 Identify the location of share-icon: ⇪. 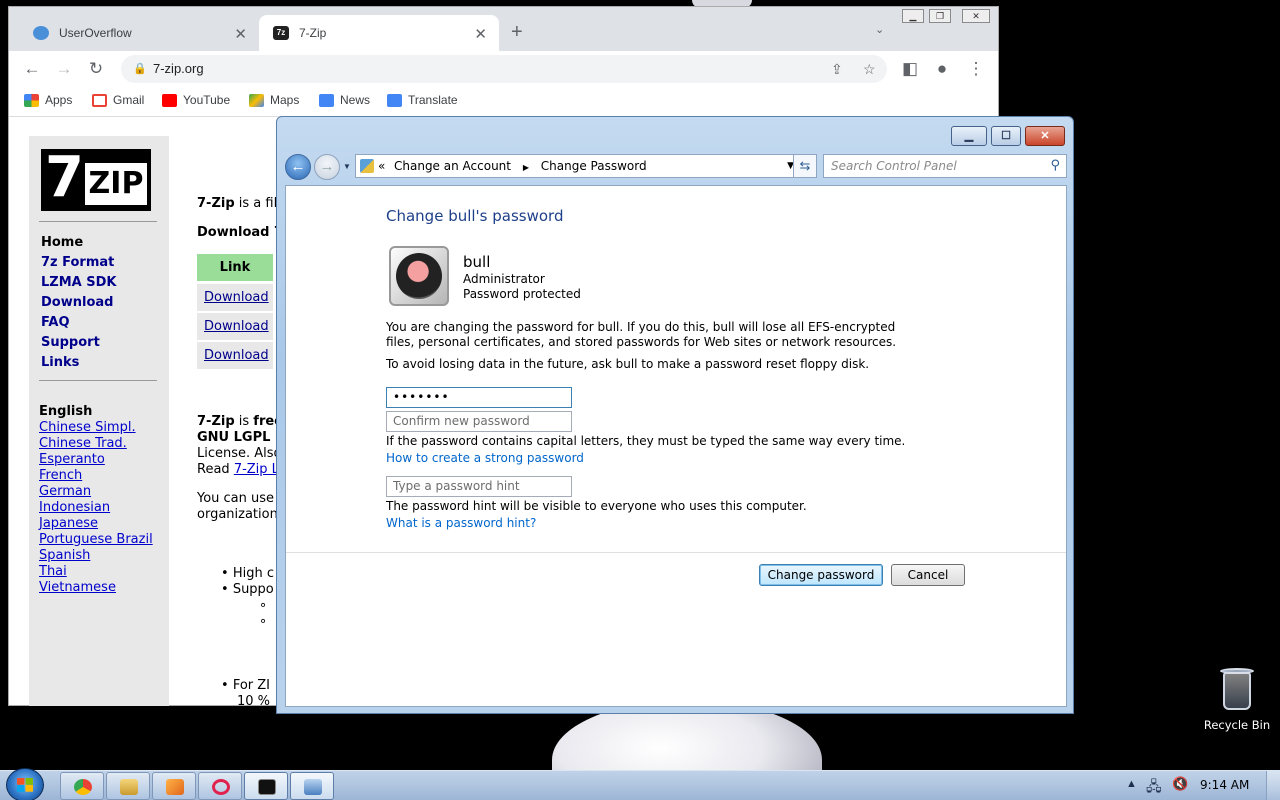
(837, 69).